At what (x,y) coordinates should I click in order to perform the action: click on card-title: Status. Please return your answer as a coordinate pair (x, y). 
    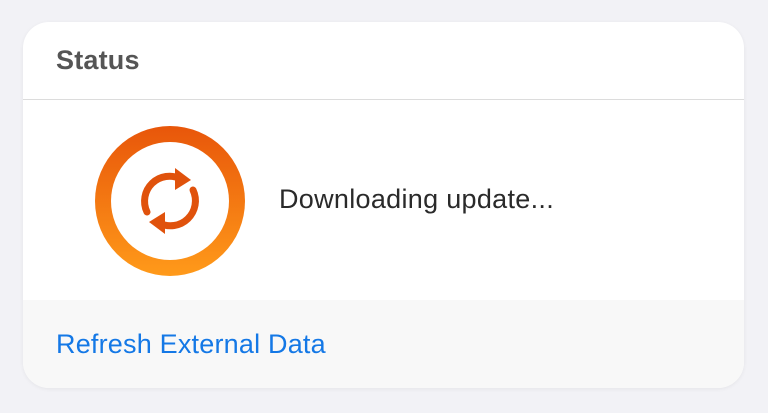
    Looking at the image, I should click on (98, 60).